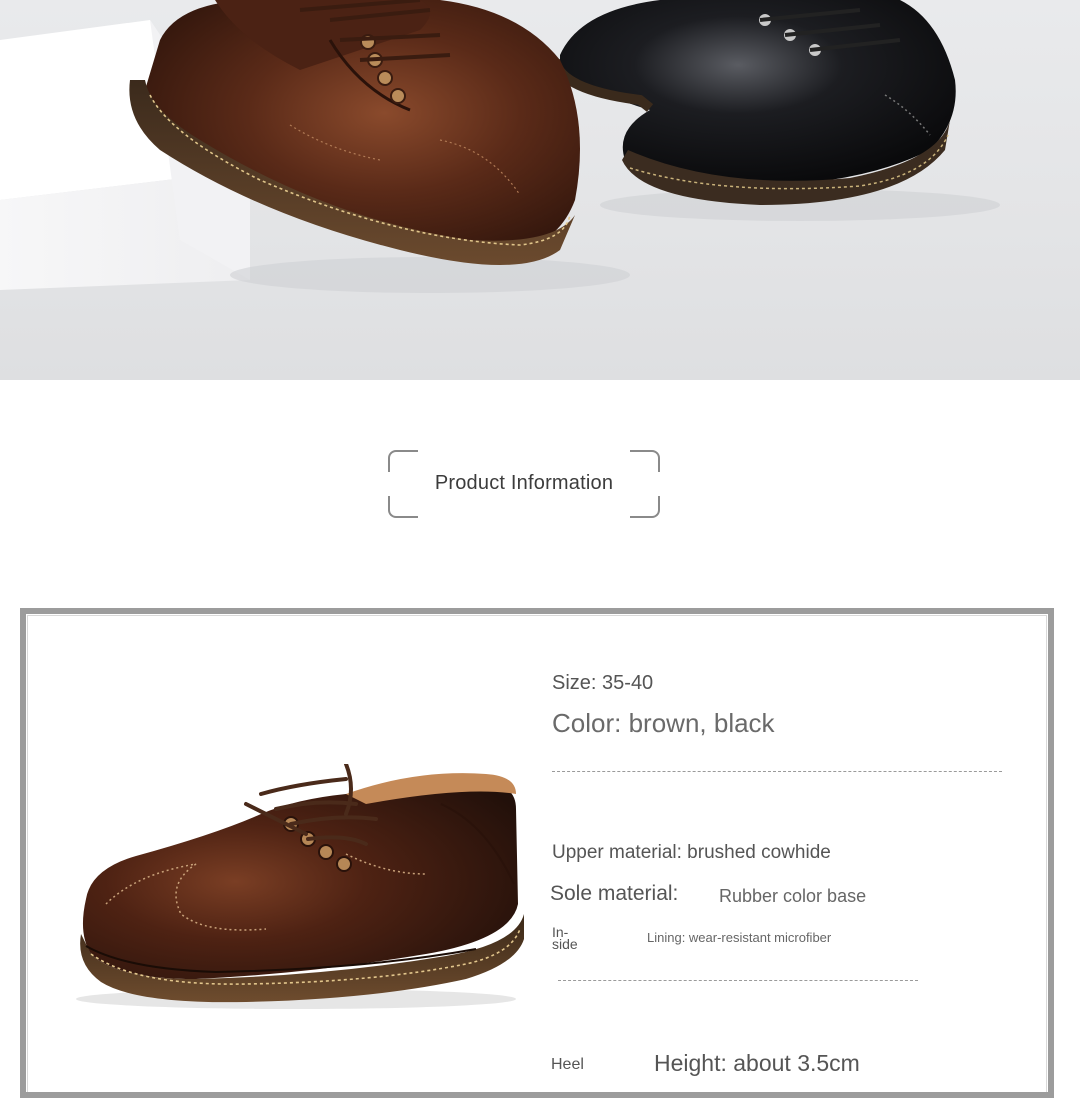 Image resolution: width=1080 pixels, height=1098 pixels. I want to click on spec-heel-value-wrap: Height: about 3.5cm, so click(757, 1063).